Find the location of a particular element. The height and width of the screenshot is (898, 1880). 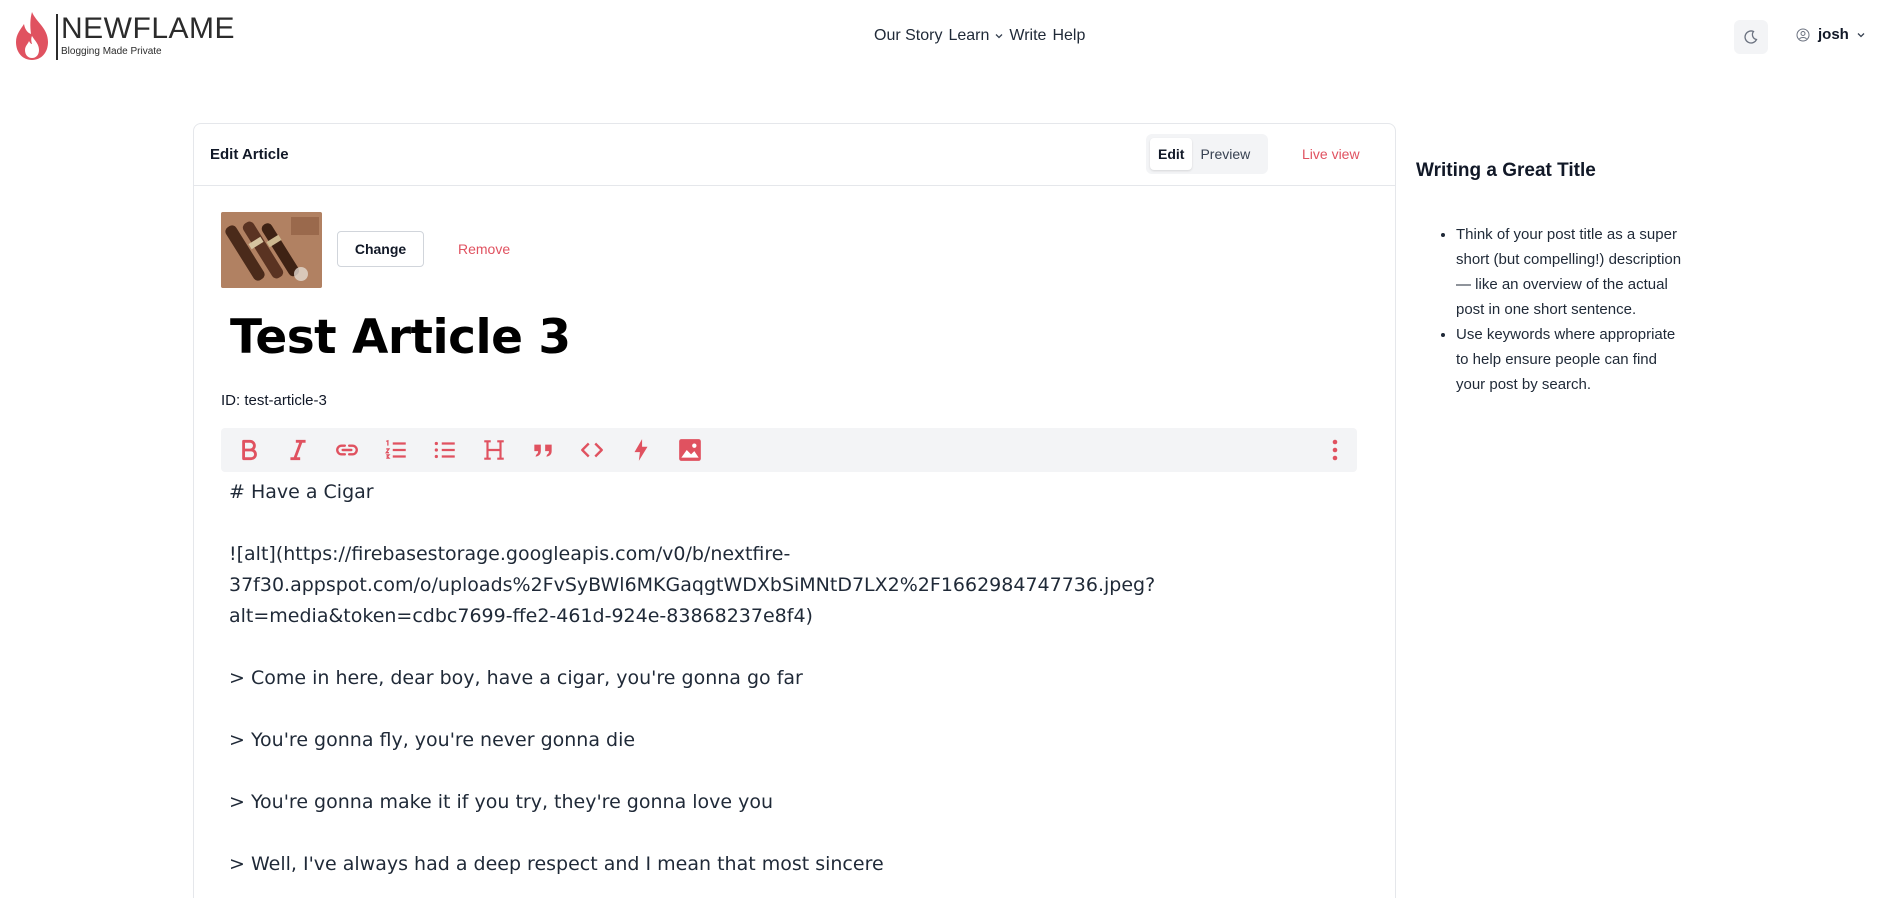

main-nav: Our Story Learn Write Help is located at coordinates (982, 36).